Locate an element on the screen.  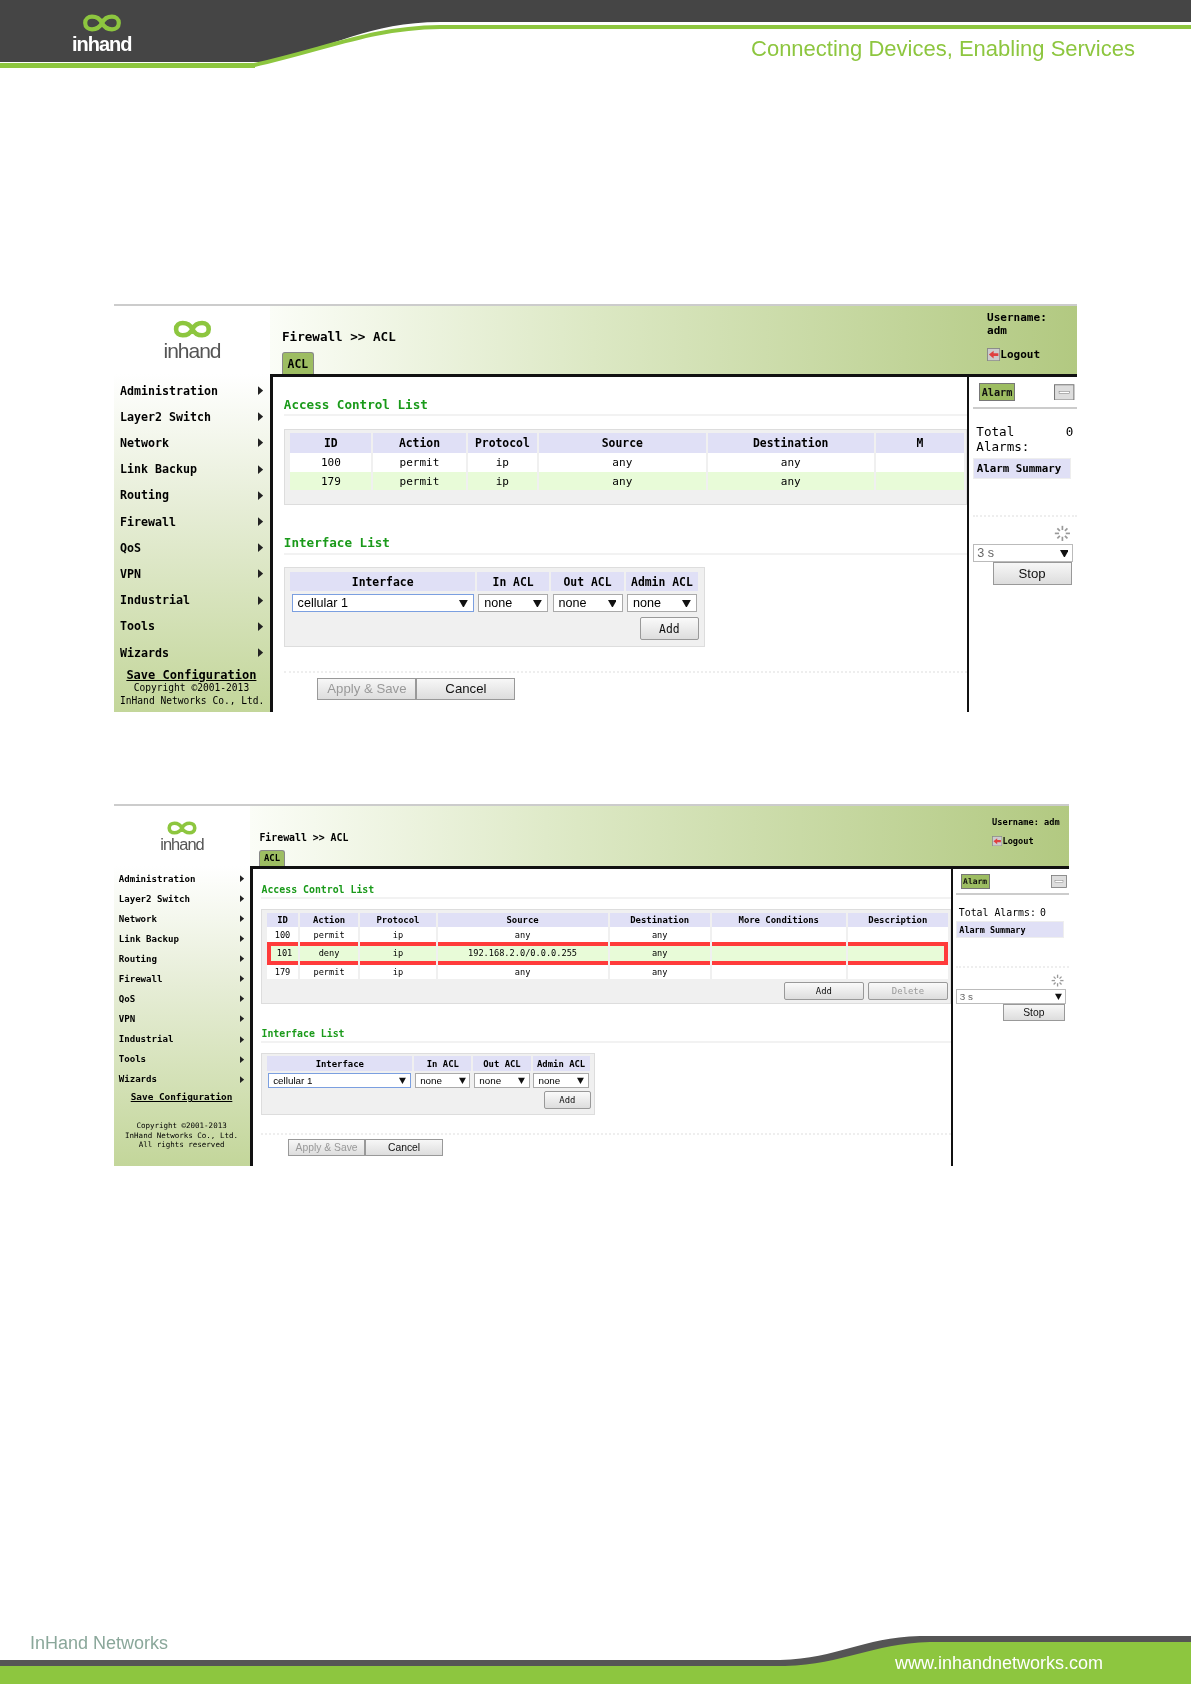
column-header: Description is located at coordinates (897, 920).